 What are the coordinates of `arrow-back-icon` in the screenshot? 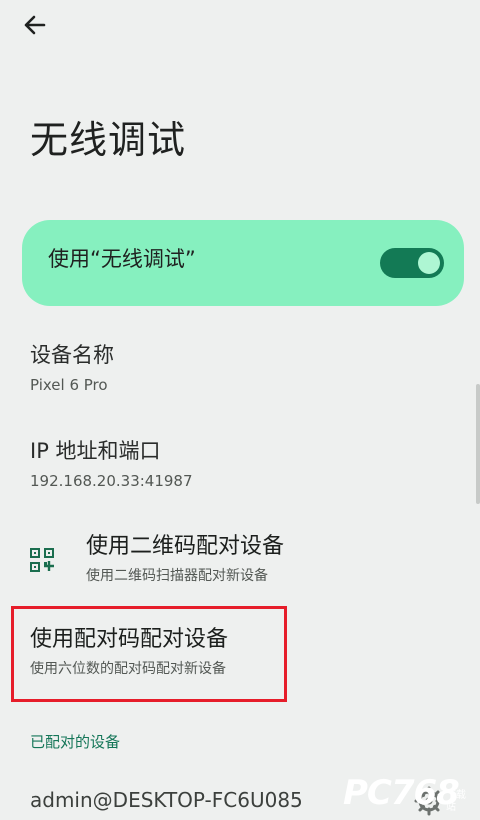 It's located at (35, 25).